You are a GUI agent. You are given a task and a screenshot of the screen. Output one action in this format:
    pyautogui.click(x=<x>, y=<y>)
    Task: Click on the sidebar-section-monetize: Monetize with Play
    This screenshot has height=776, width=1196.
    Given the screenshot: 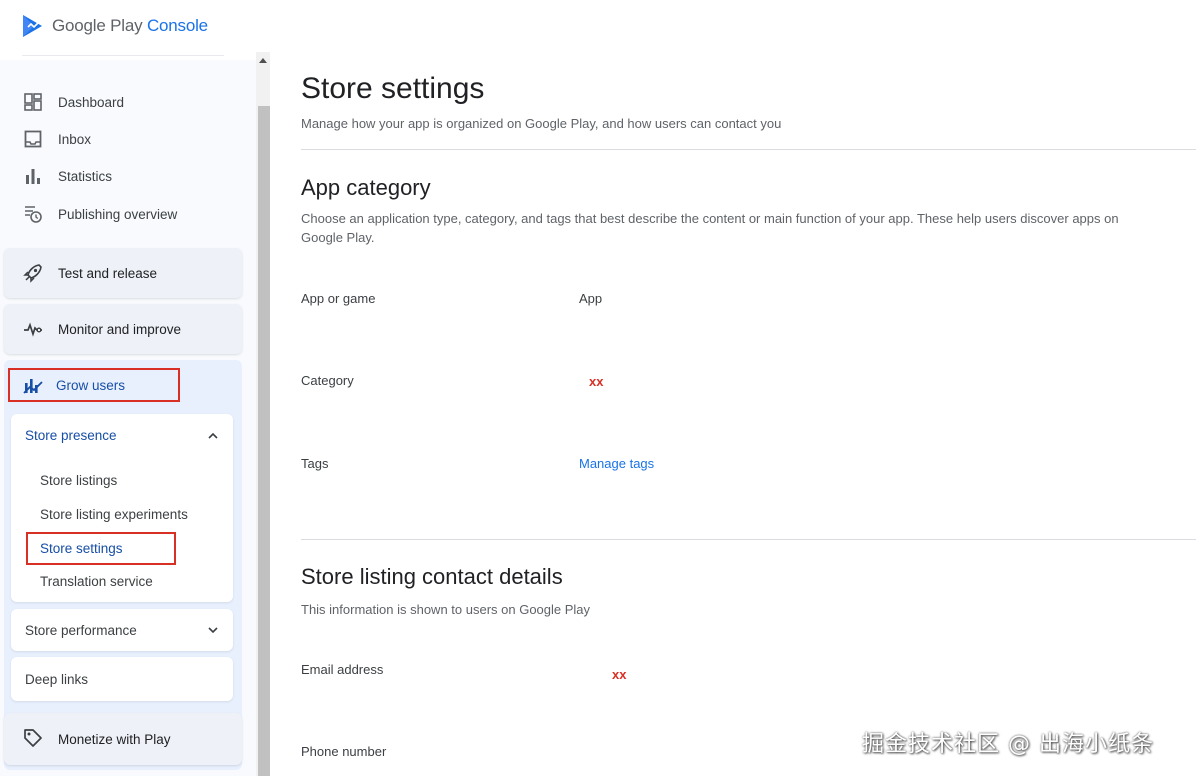 What is the action you would take?
    pyautogui.click(x=123, y=739)
    